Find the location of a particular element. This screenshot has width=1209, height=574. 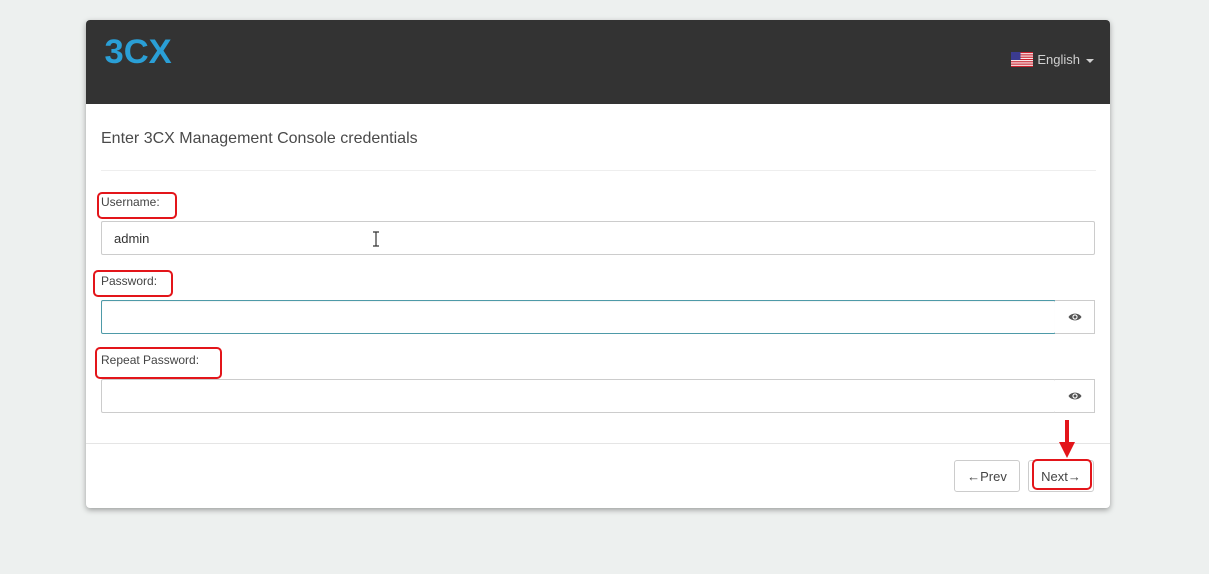

language-selector: English is located at coordinates (1052, 59).